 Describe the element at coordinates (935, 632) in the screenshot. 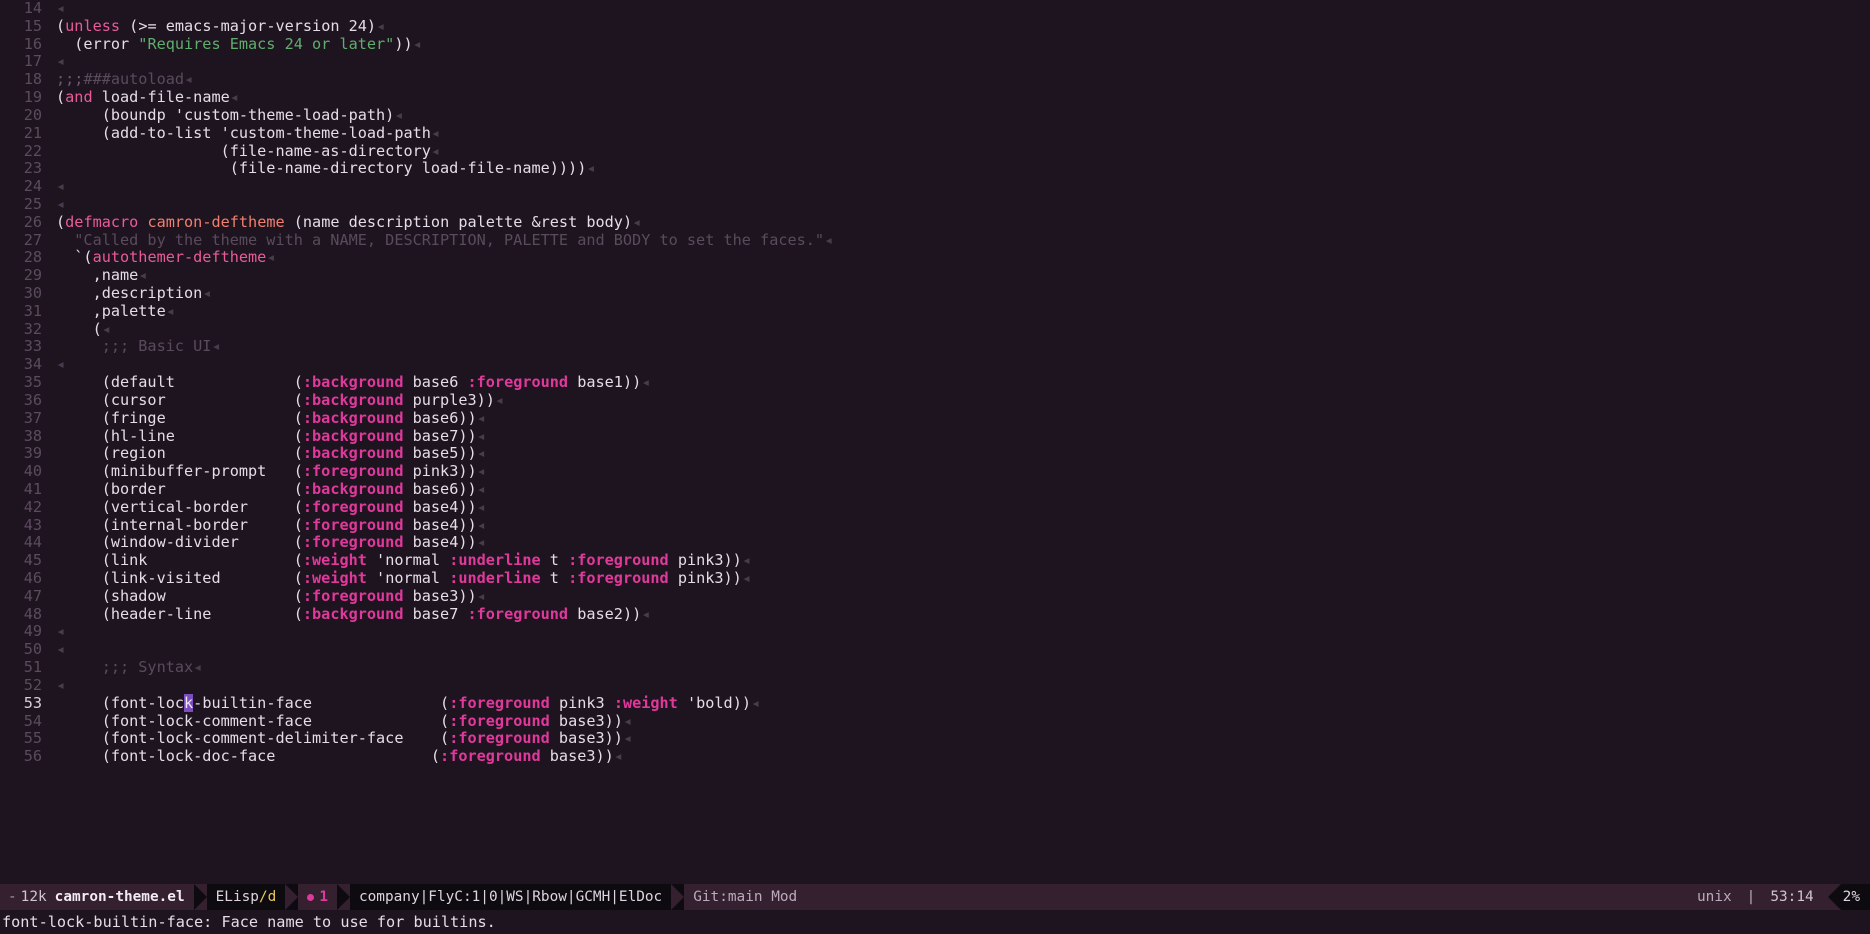

I see `code-line: 49 ◂` at that location.